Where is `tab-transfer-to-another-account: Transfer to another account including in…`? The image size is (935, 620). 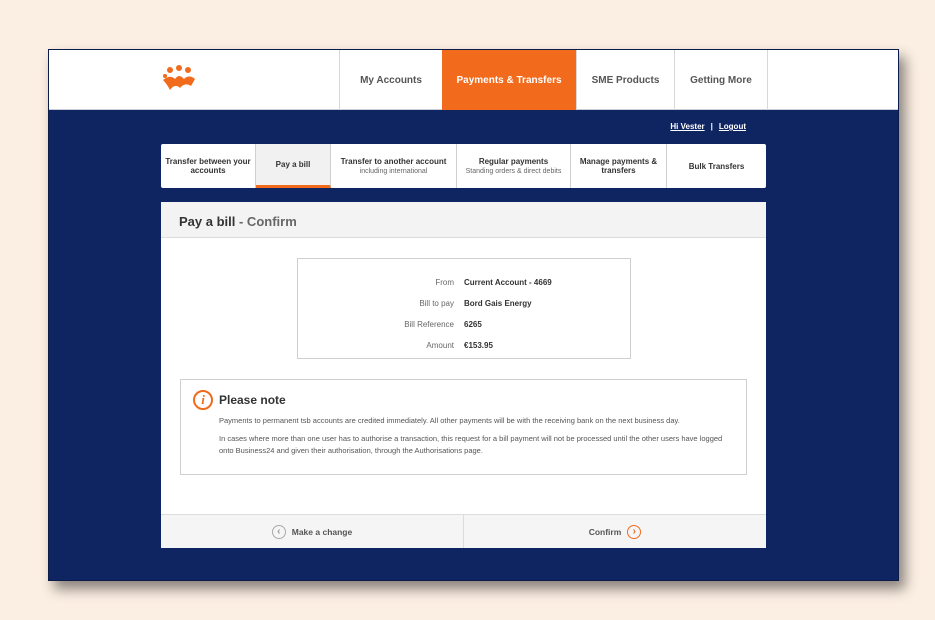
tab-transfer-to-another-account: Transfer to another account including in… is located at coordinates (394, 166).